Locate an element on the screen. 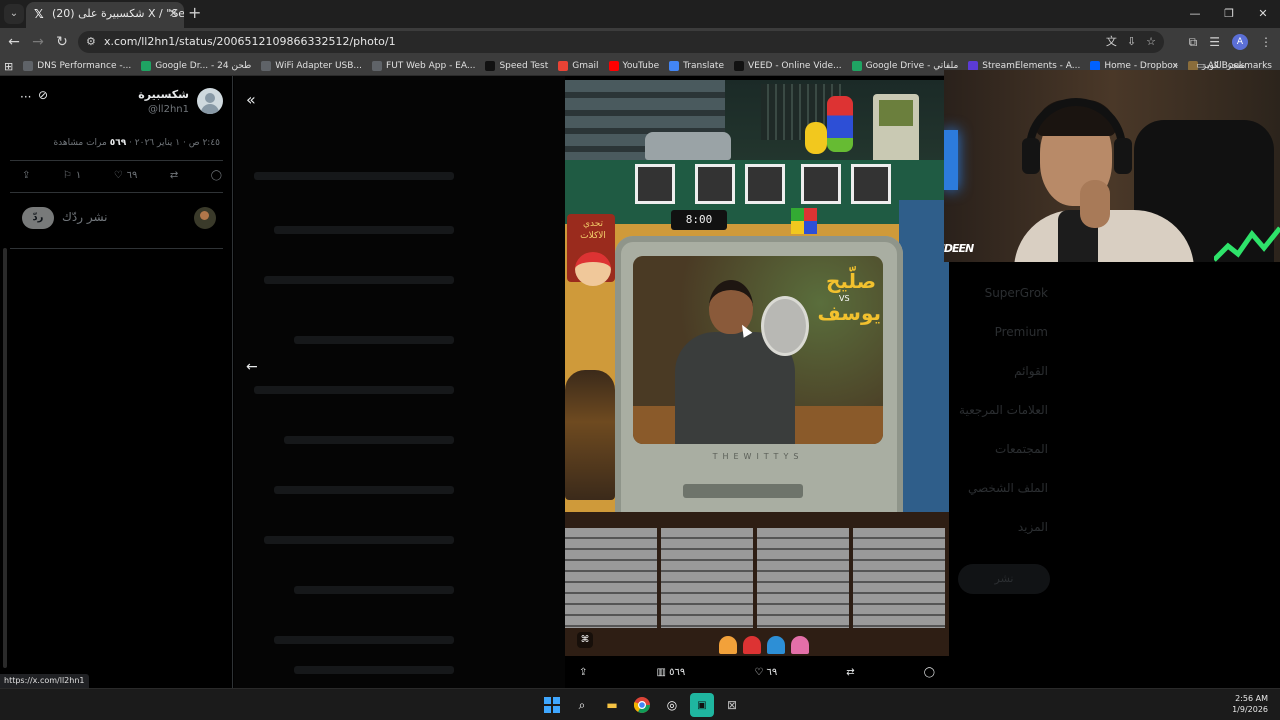 The width and height of the screenshot is (1280, 720). sidebar-nav-item: الملف الشخصي is located at coordinates (1008, 488).